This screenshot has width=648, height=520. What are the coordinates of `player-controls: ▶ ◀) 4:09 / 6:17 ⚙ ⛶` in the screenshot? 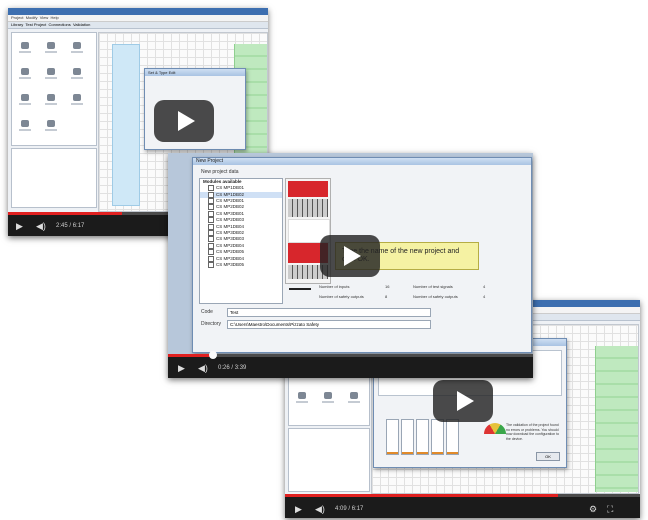 It's located at (462, 506).